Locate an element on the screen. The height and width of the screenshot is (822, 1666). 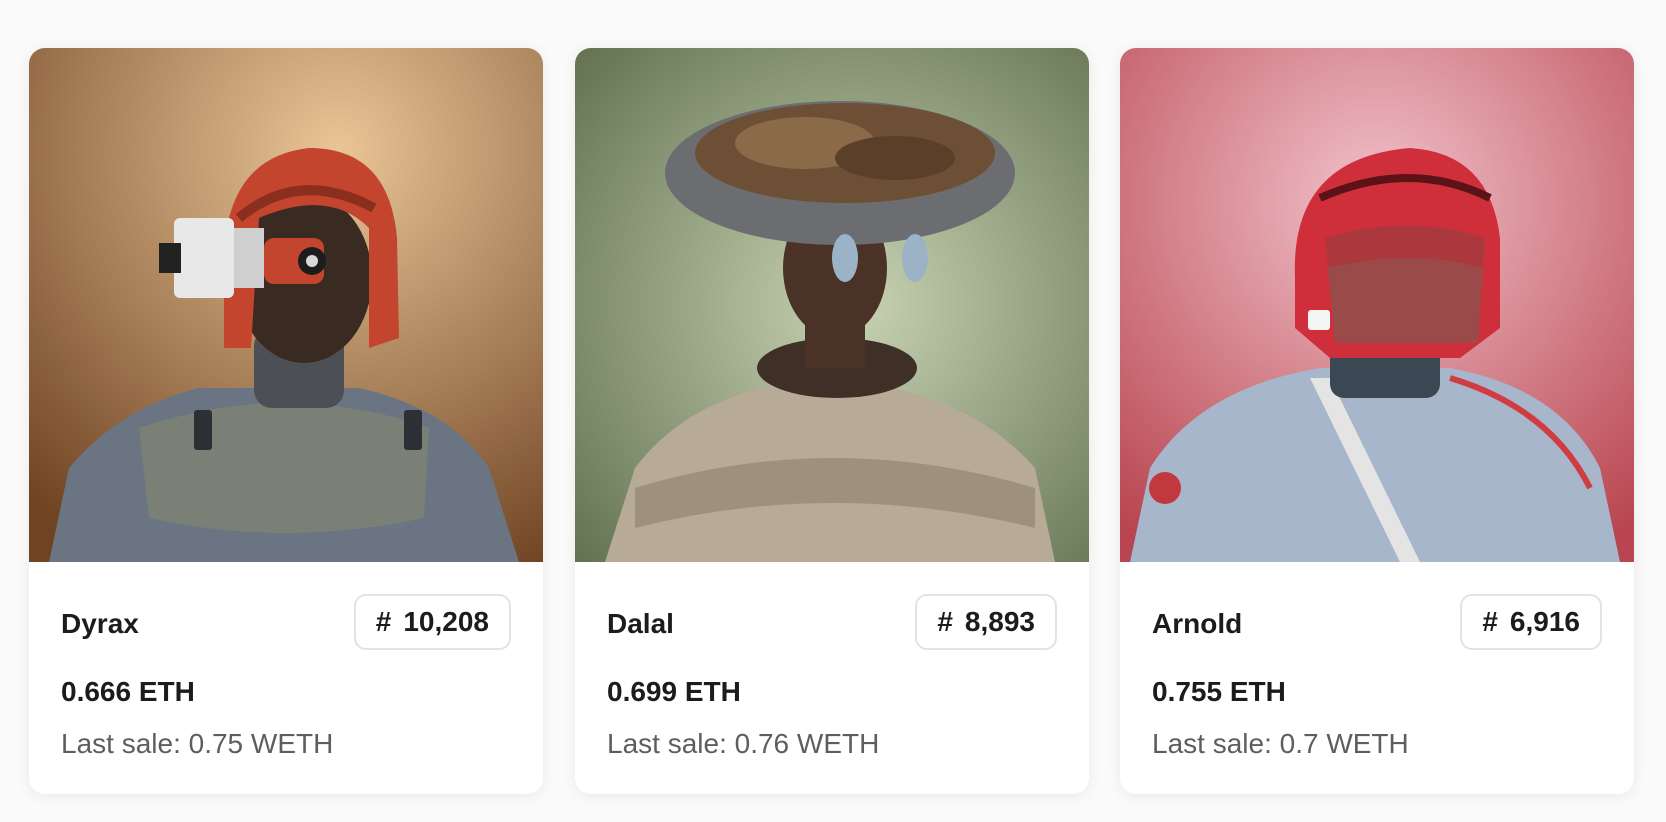
token-number-badge: # 10,208 is located at coordinates (432, 622).